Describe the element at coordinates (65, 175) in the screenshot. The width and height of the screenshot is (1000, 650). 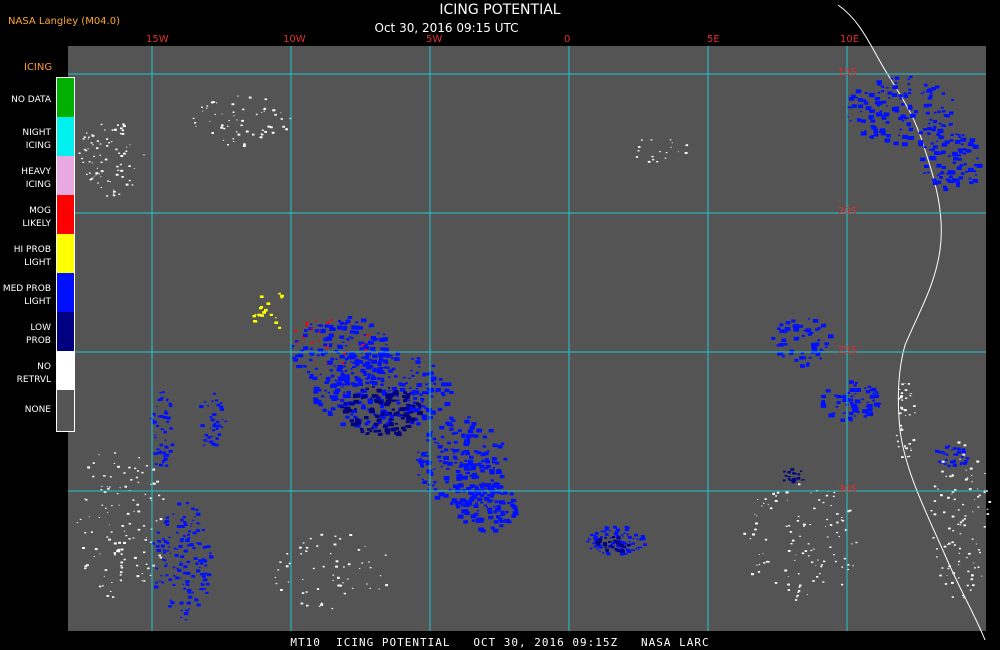
I see `legend-swatch-heavy-icing` at that location.